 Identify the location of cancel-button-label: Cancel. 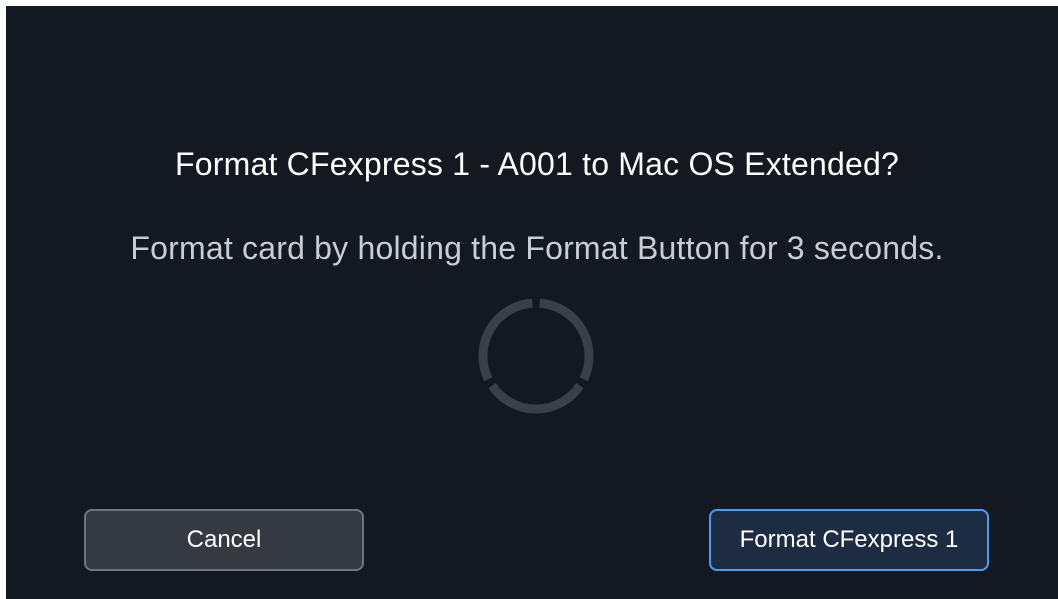
(224, 539).